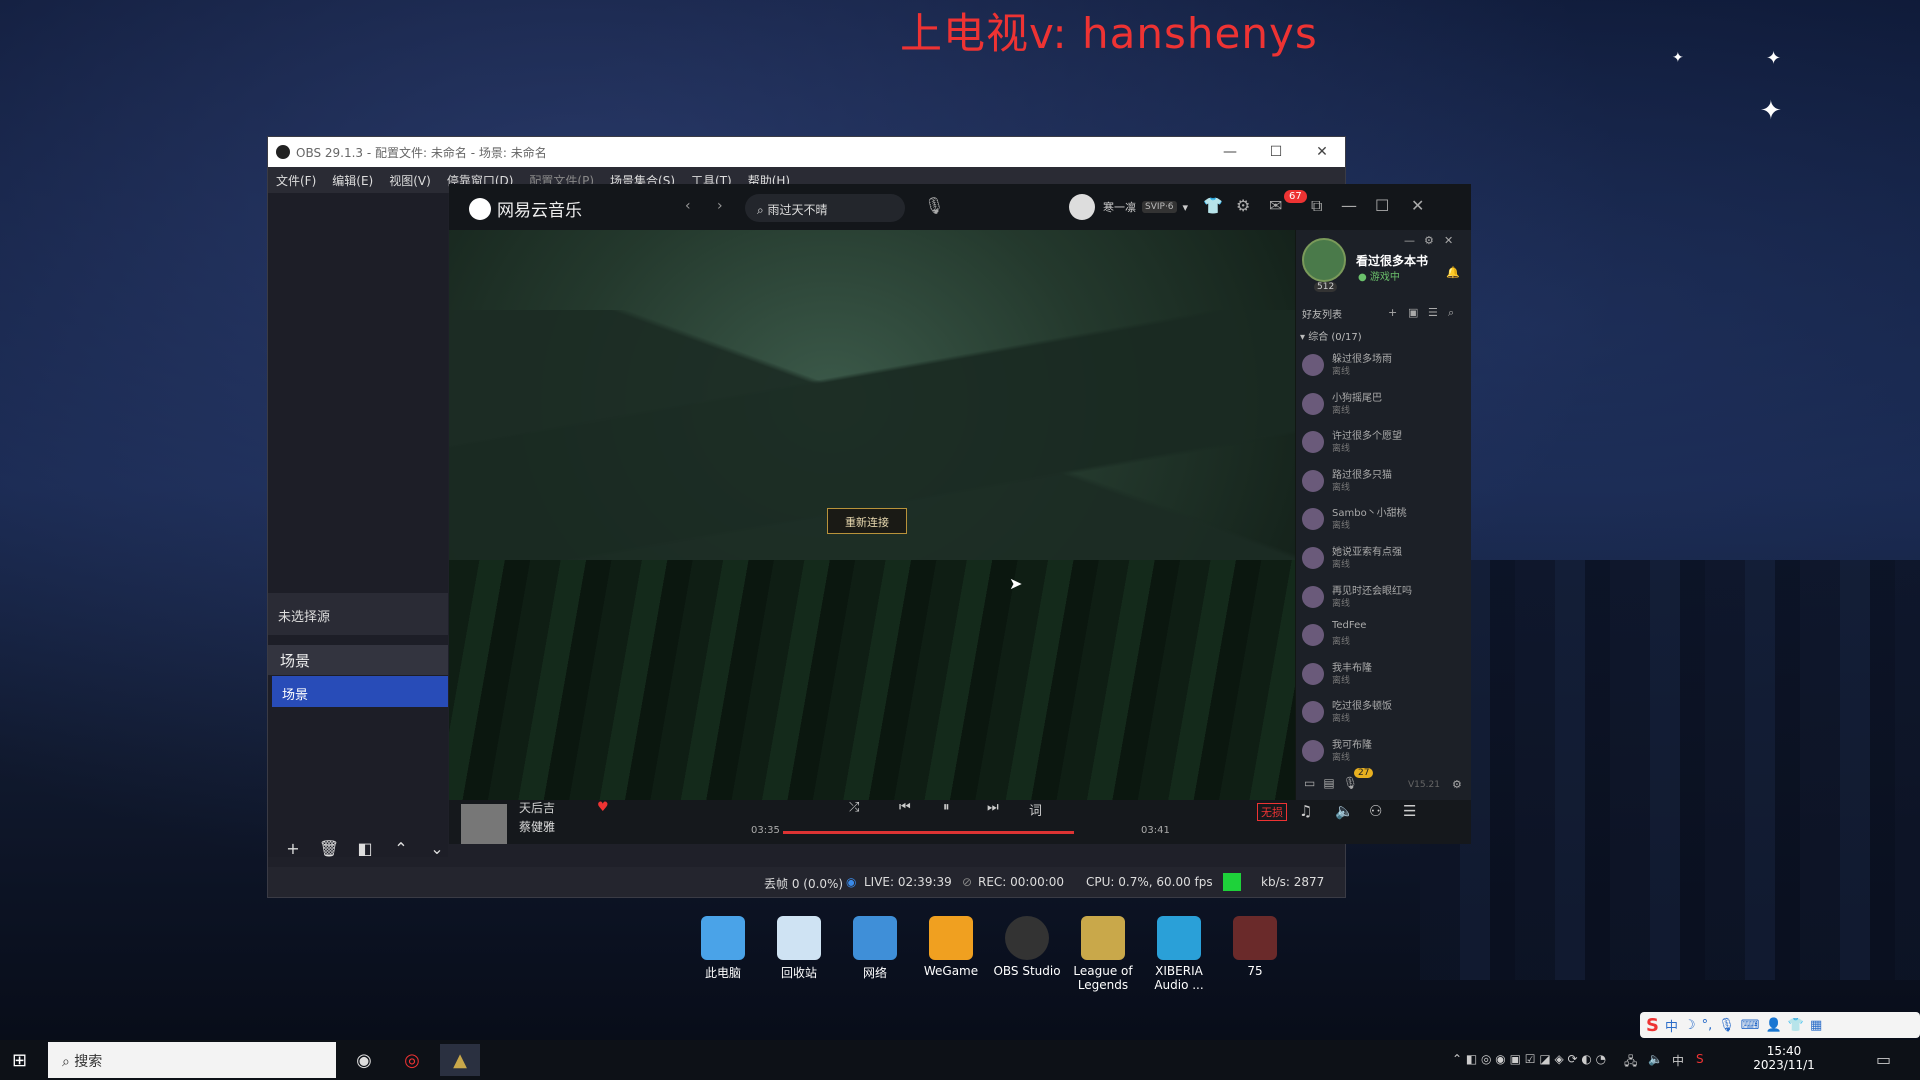 The height and width of the screenshot is (1080, 1920). I want to click on friend-item: TedFee 离线, so click(1383, 635).